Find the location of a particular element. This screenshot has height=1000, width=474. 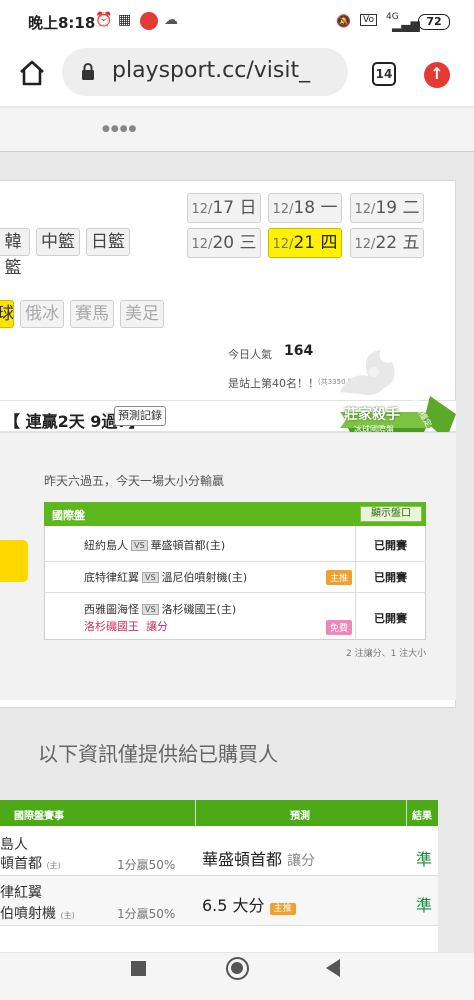

back-nav-icon is located at coordinates (333, 968).